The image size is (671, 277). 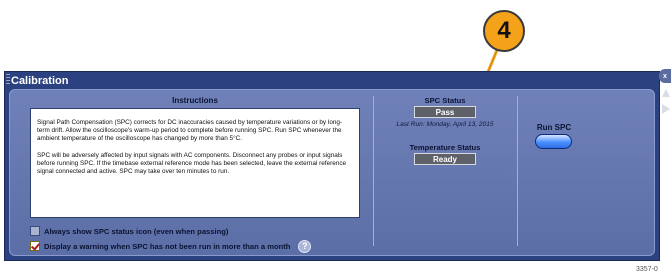 I want to click on close-button: x, so click(x=665, y=76).